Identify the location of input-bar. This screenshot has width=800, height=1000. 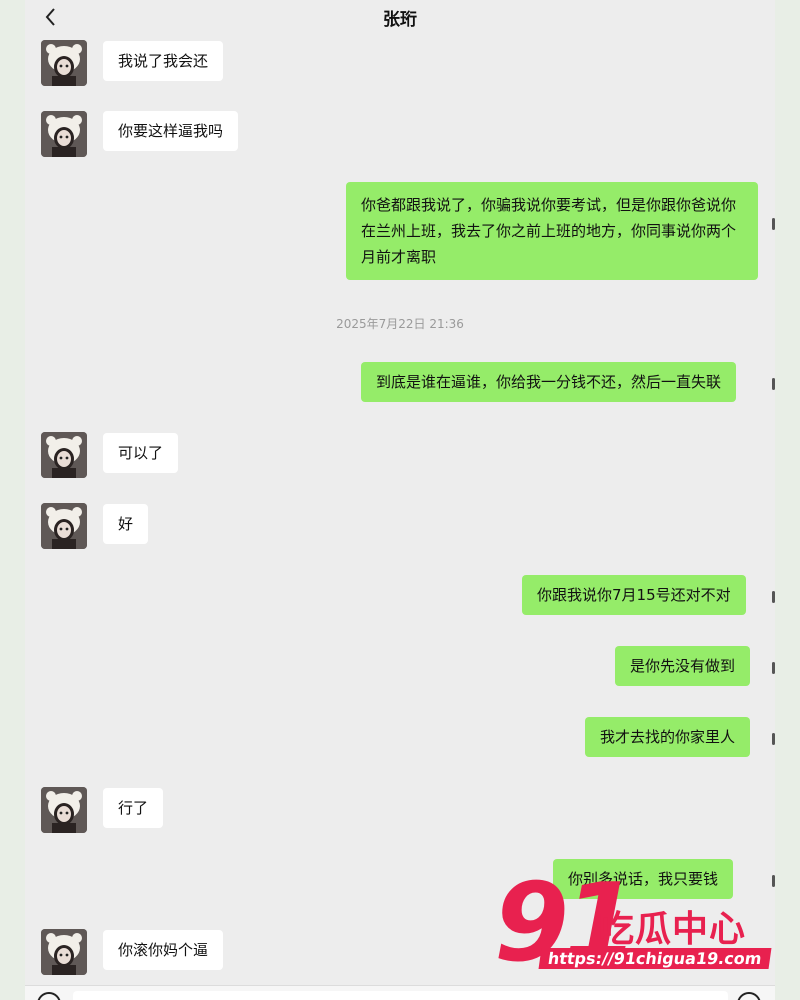
(400, 992).